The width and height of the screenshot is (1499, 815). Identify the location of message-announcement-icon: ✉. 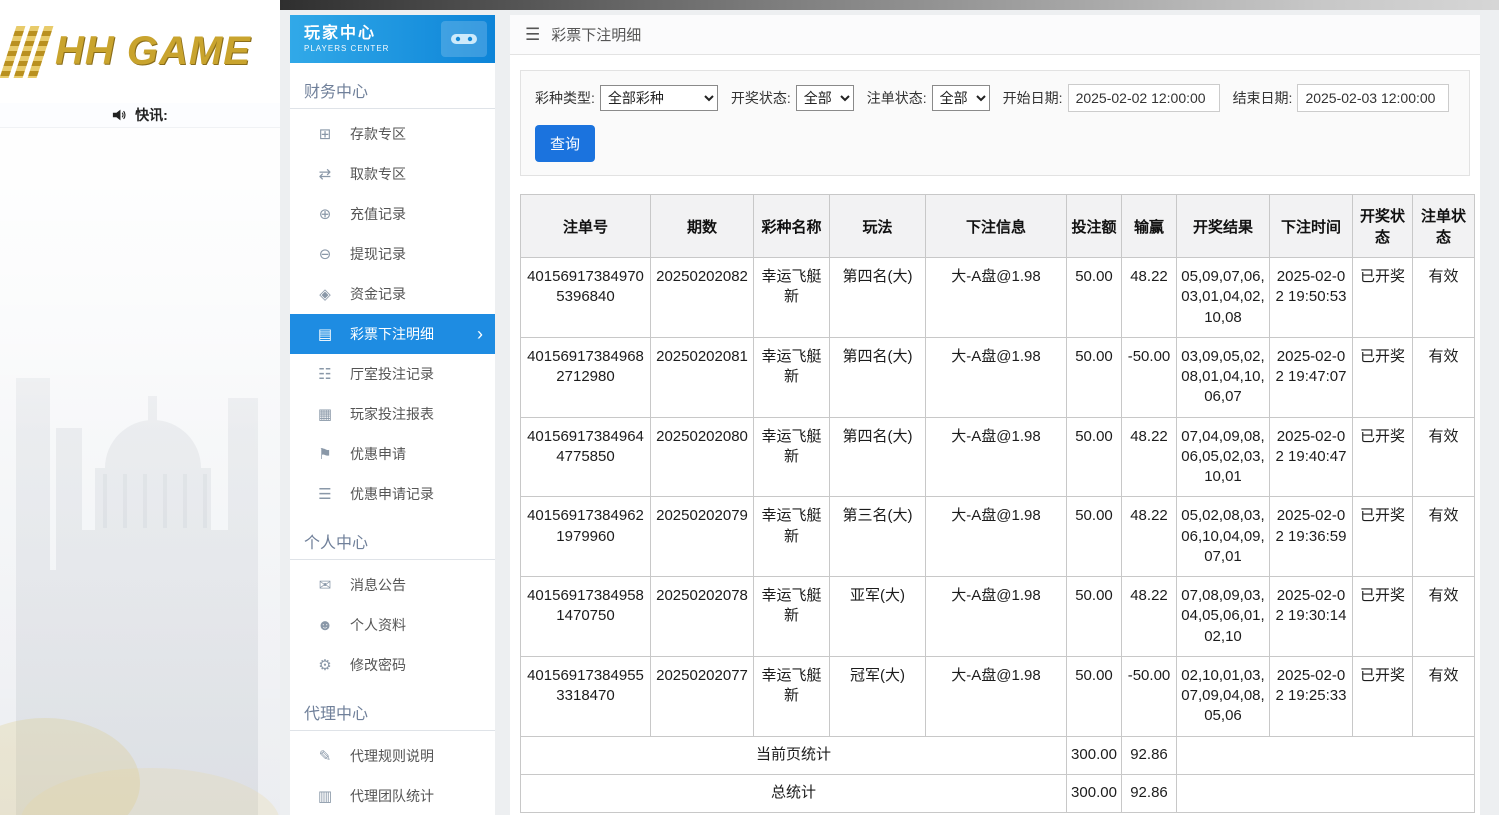
(325, 585).